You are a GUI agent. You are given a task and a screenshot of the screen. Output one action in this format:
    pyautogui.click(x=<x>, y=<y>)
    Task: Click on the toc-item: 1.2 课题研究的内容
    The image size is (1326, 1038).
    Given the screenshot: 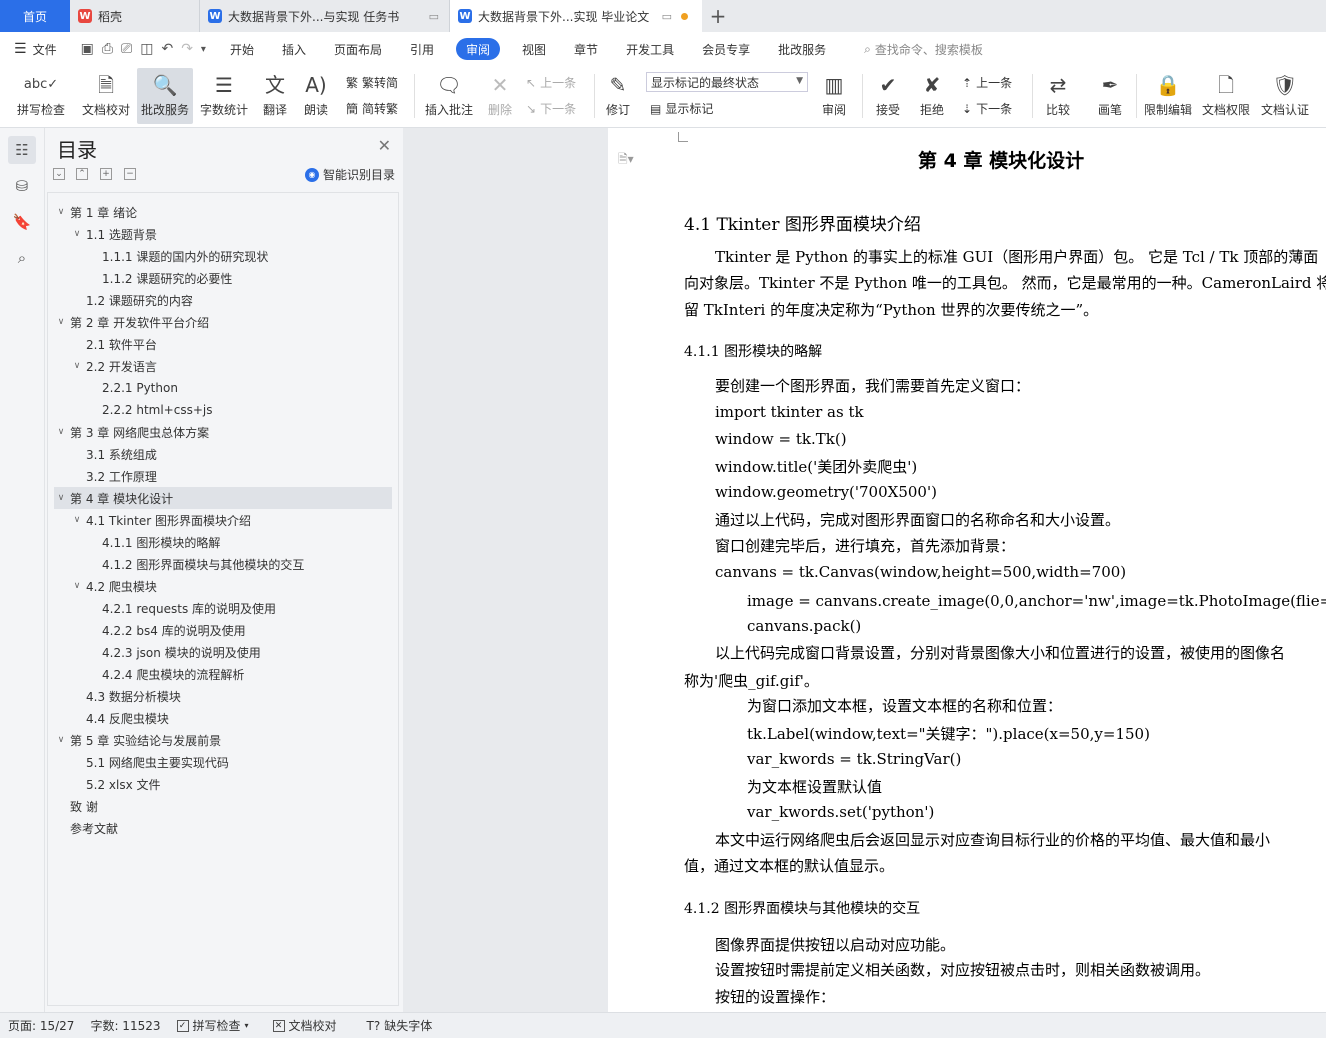 What is the action you would take?
    pyautogui.click(x=223, y=300)
    